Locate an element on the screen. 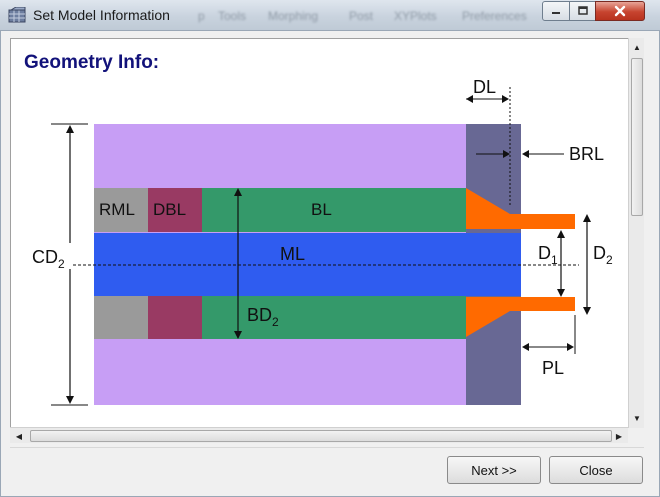 Image resolution: width=660 pixels, height=497 pixels. d1-label: D1 is located at coordinates (548, 255).